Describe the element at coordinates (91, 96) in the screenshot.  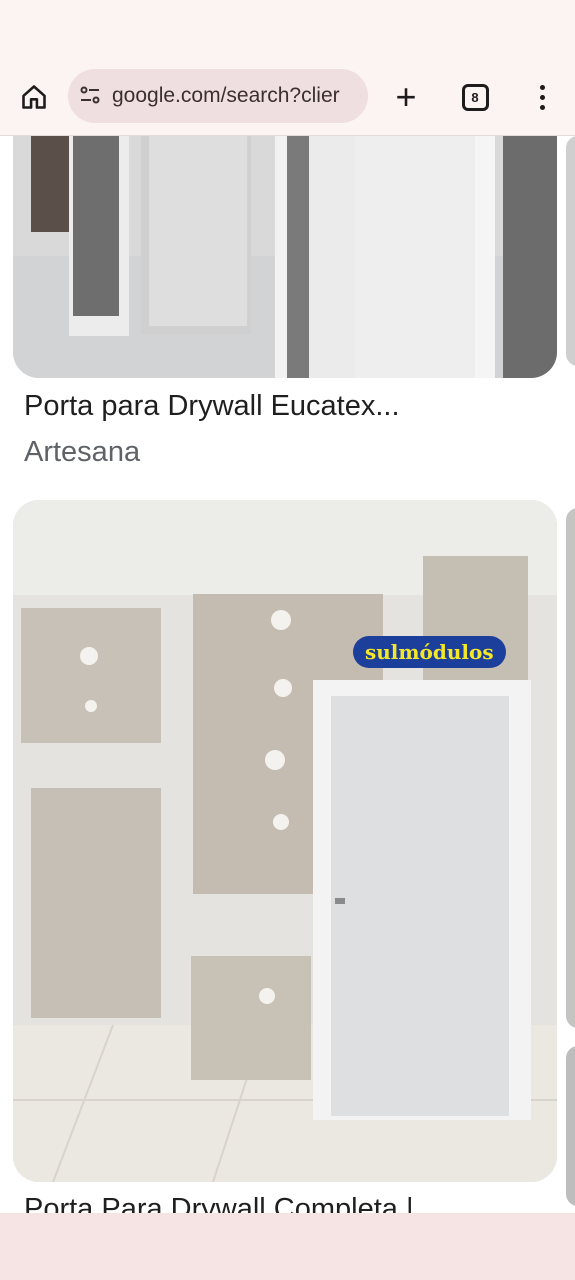
I see `tune-icon` at that location.